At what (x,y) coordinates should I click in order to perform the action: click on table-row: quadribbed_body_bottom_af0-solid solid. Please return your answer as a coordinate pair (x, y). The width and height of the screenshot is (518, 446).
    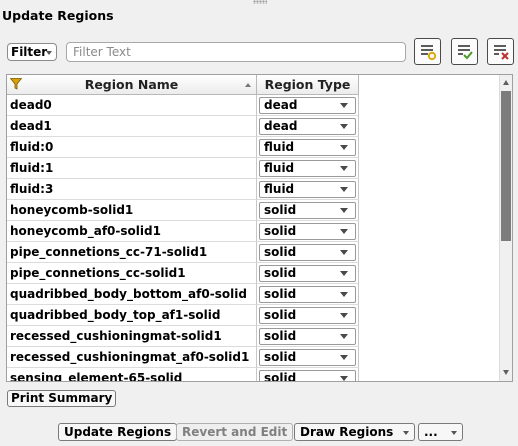
    Looking at the image, I should click on (183, 294).